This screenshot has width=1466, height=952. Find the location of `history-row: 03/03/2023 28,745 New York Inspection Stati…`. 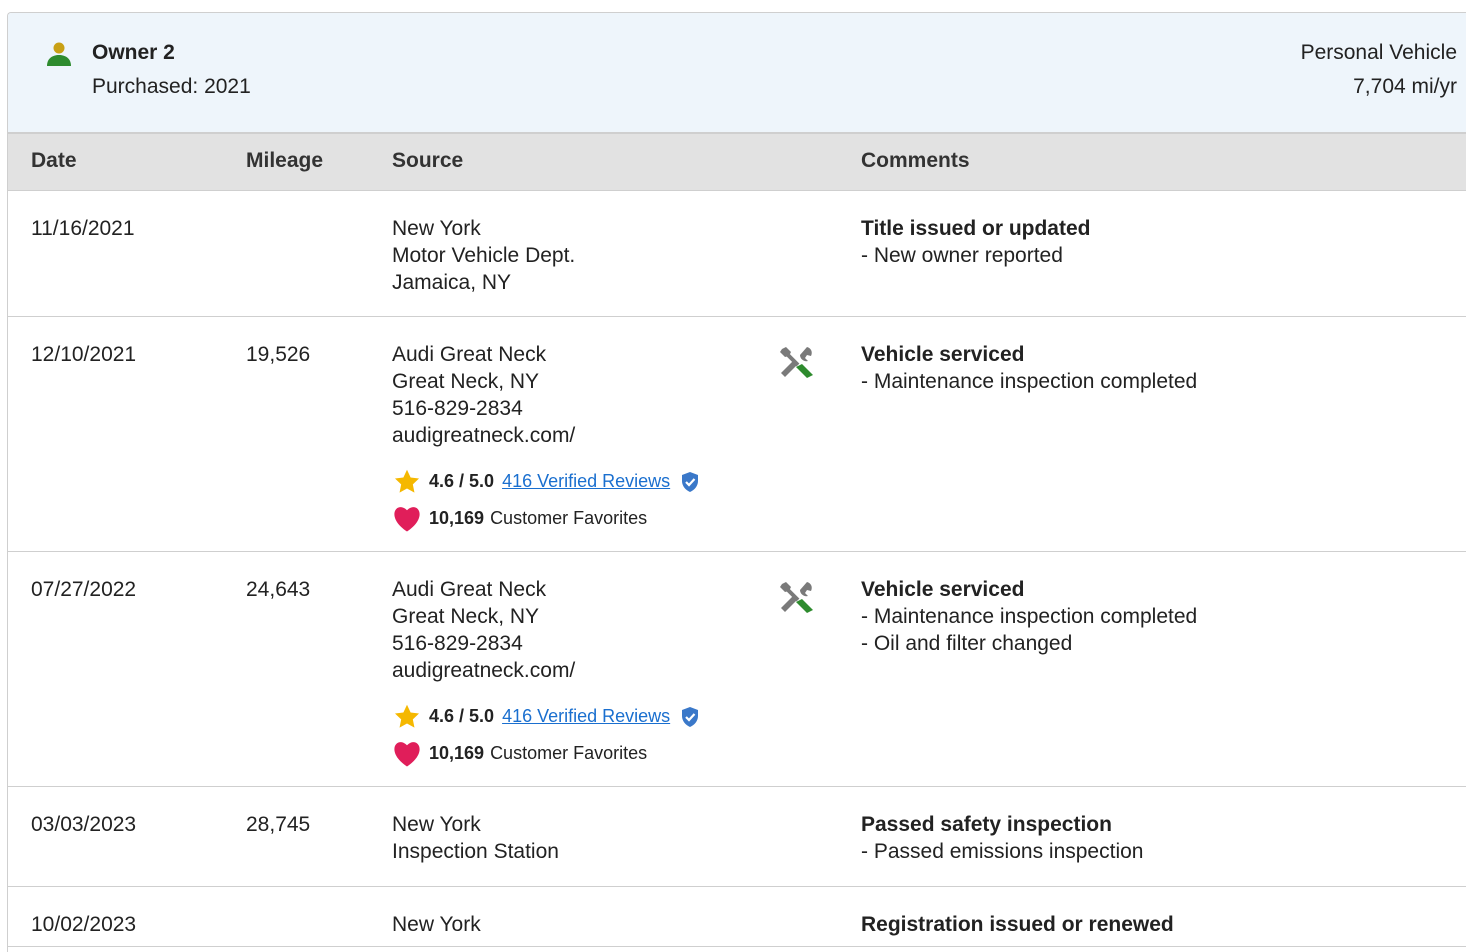

history-row: 03/03/2023 28,745 New York Inspection Stati… is located at coordinates (737, 837).